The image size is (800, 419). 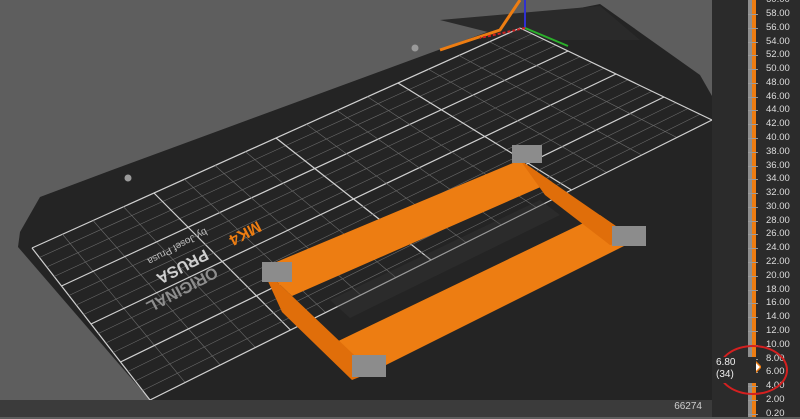 What do you see at coordinates (778, 96) in the screenshot?
I see `layer-tick-label: 46.00` at bounding box center [778, 96].